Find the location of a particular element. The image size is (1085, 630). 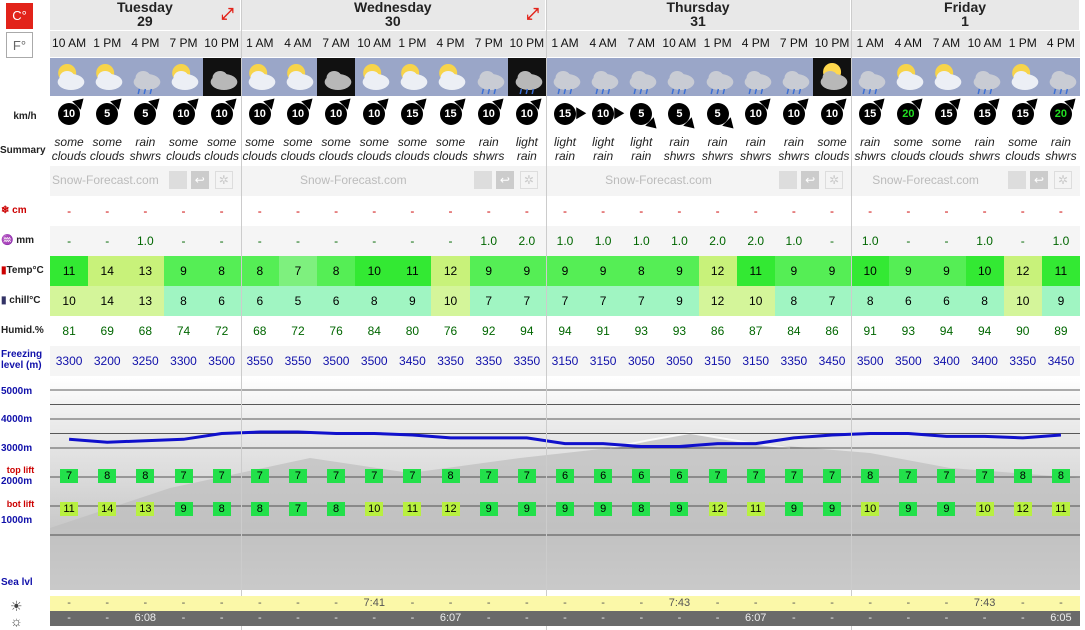

wind-label: km/h is located at coordinates (25, 116).